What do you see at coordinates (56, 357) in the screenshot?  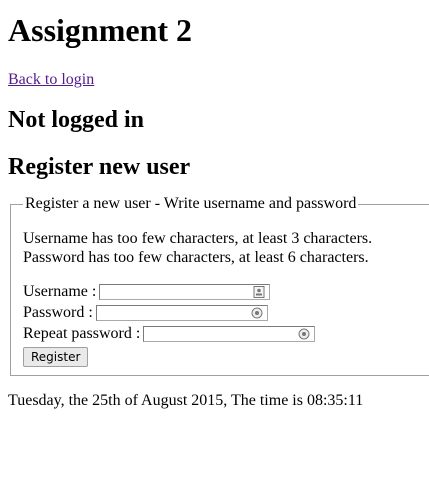 I see `register-button: Register` at bounding box center [56, 357].